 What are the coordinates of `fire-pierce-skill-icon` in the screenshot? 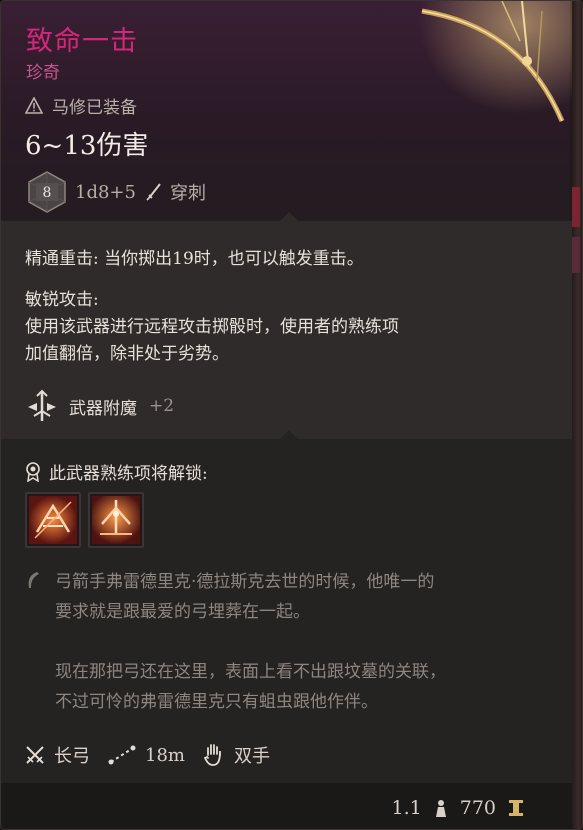 It's located at (116, 520).